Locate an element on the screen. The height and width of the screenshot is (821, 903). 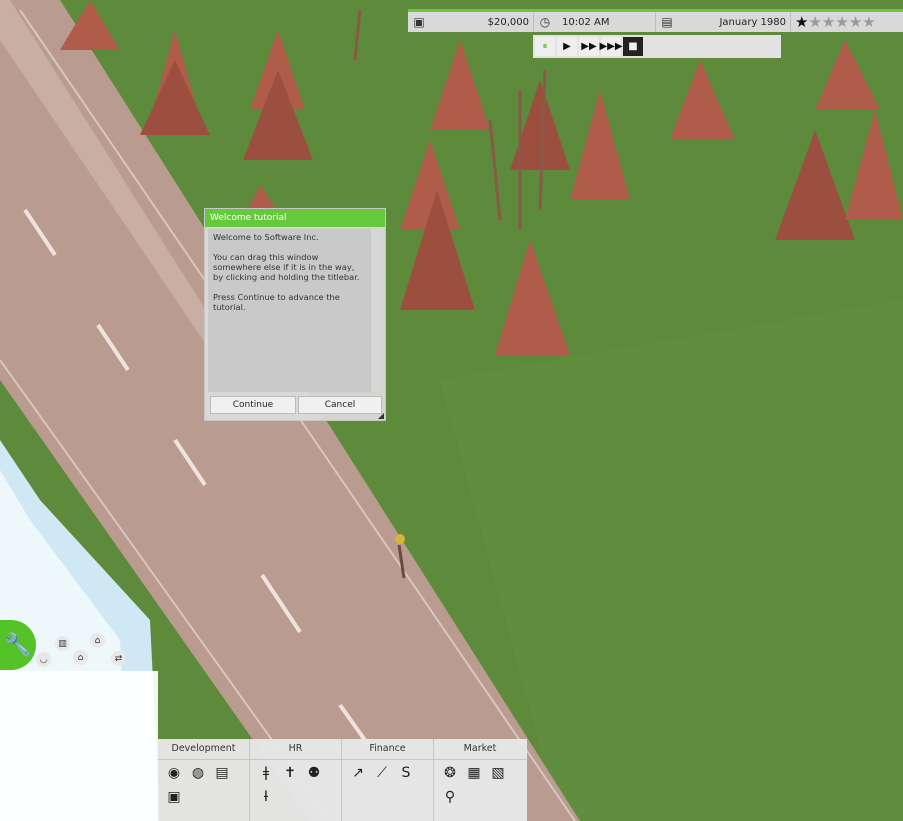
category-label: HR is located at coordinates (295, 749).